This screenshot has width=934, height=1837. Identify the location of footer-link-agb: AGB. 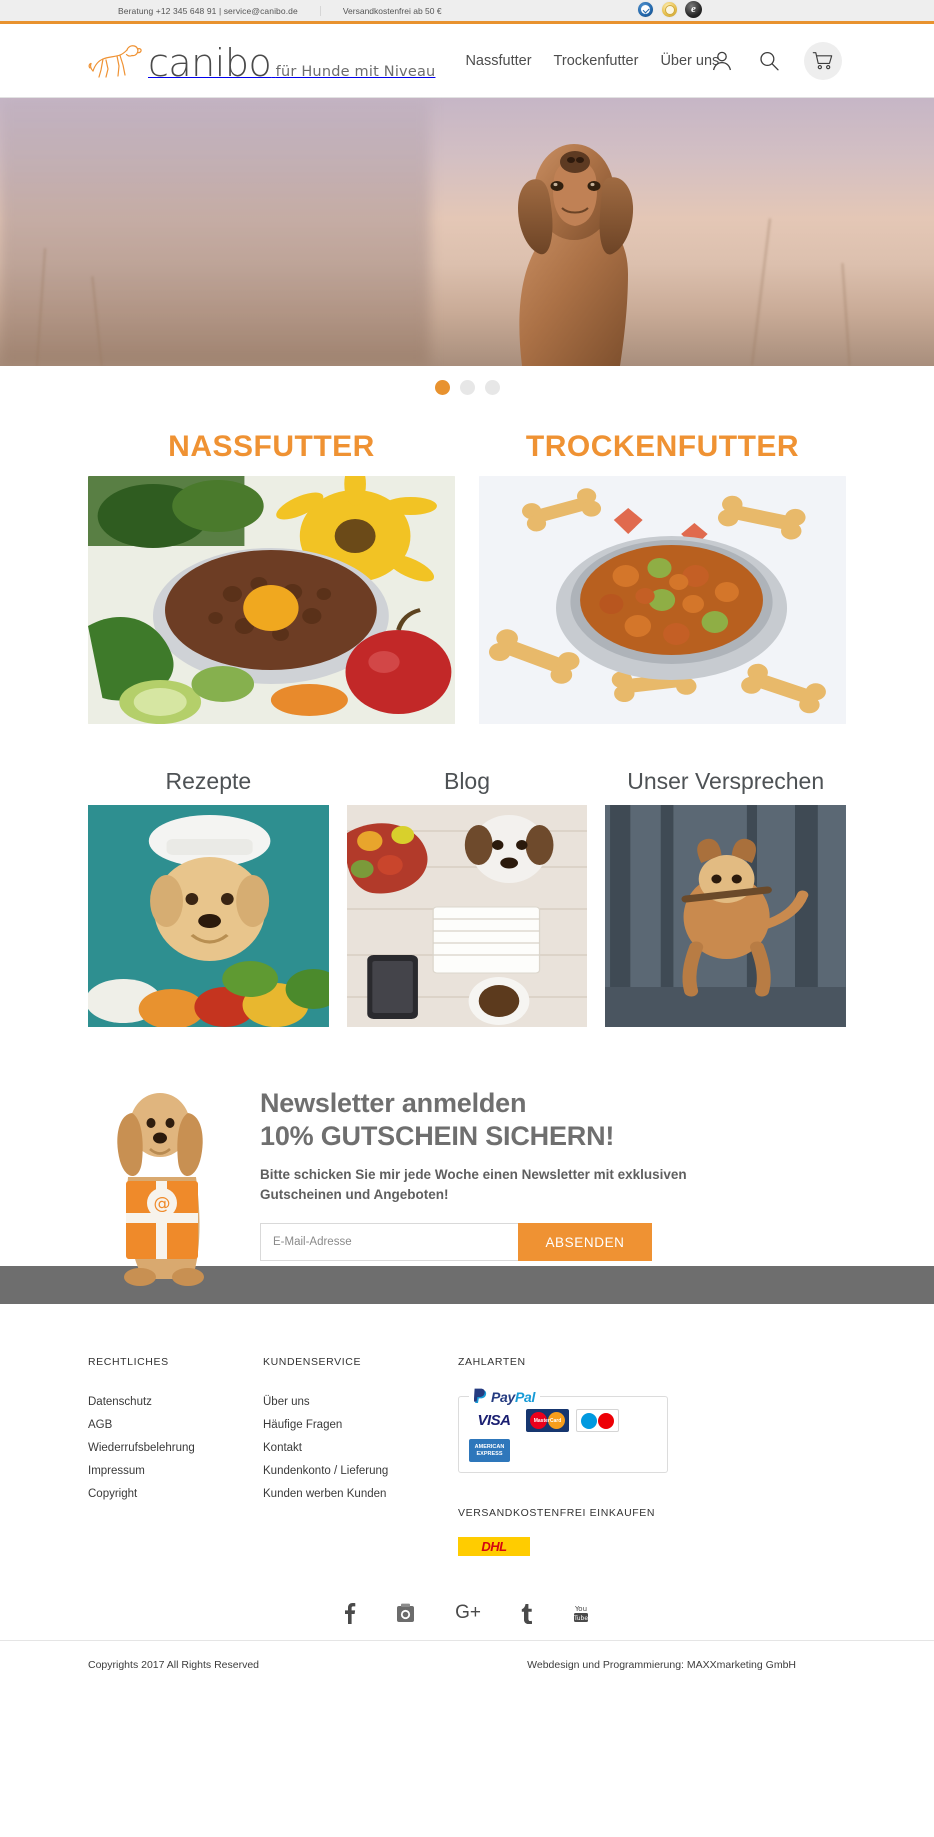
(175, 1425).